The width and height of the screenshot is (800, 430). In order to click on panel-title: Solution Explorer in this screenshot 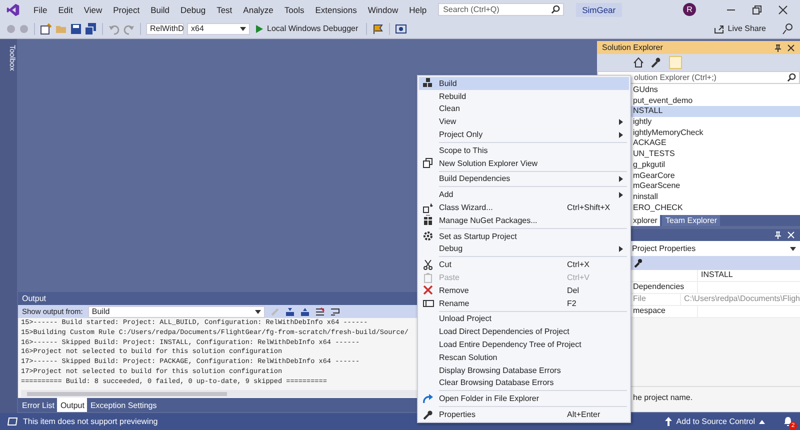, I will do `click(632, 47)`.